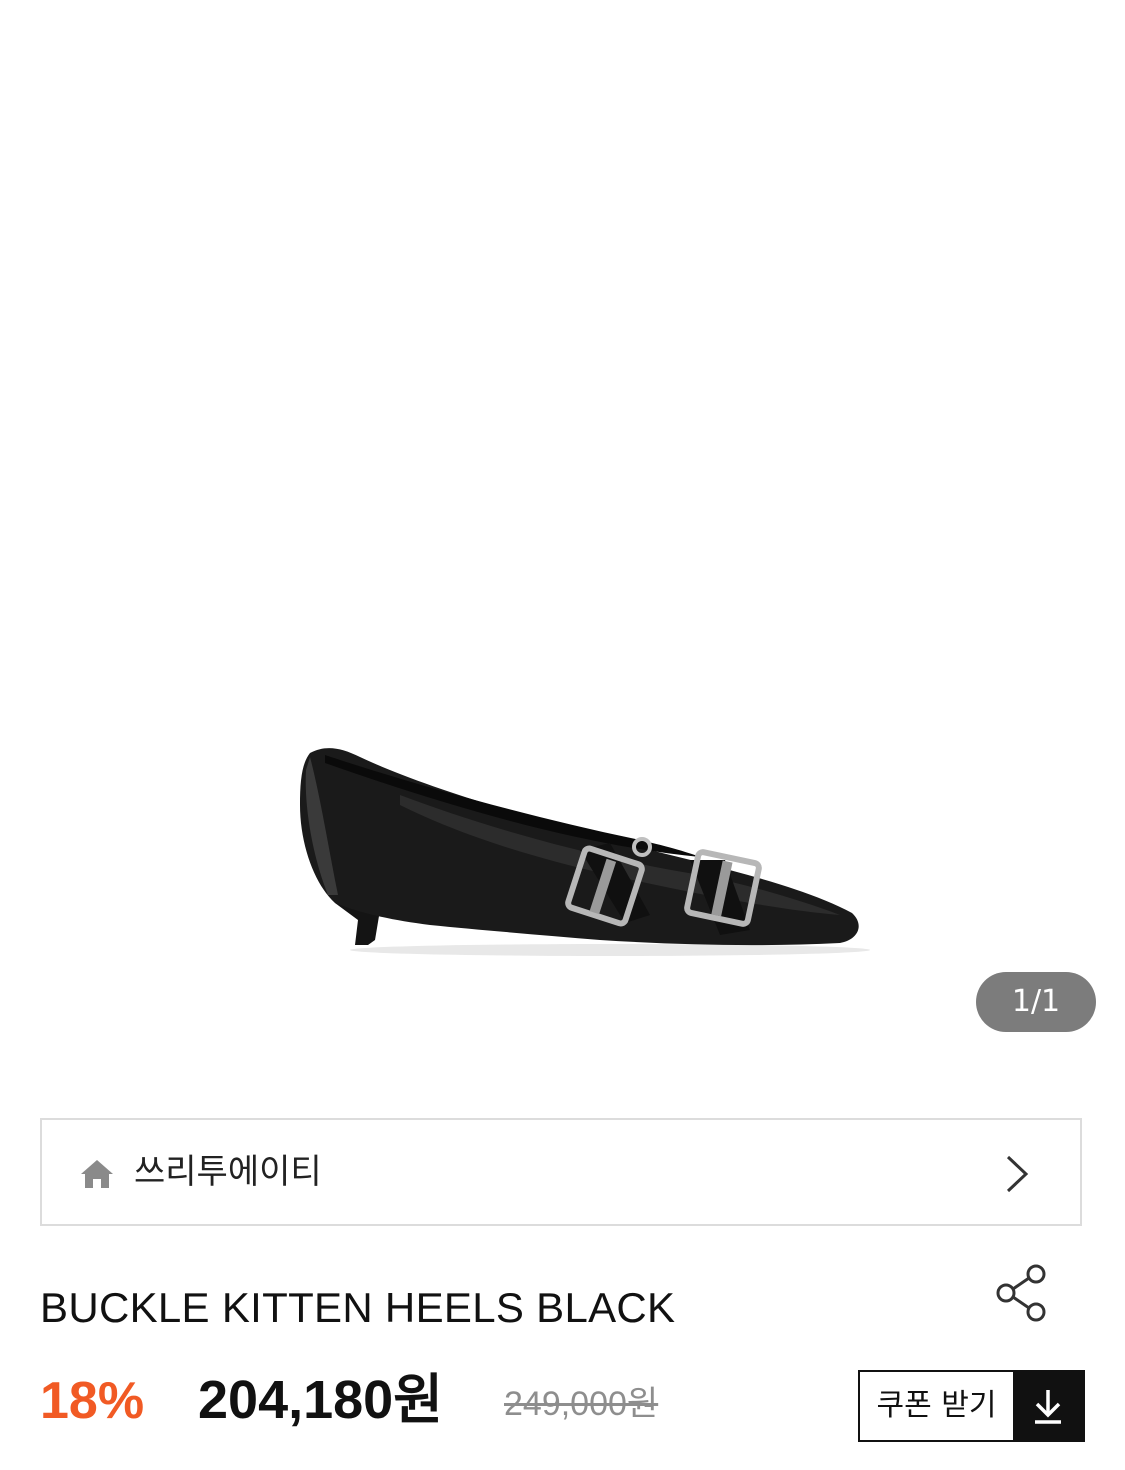 The image size is (1125, 1470). I want to click on sale-price: 204,180원, so click(320, 1400).